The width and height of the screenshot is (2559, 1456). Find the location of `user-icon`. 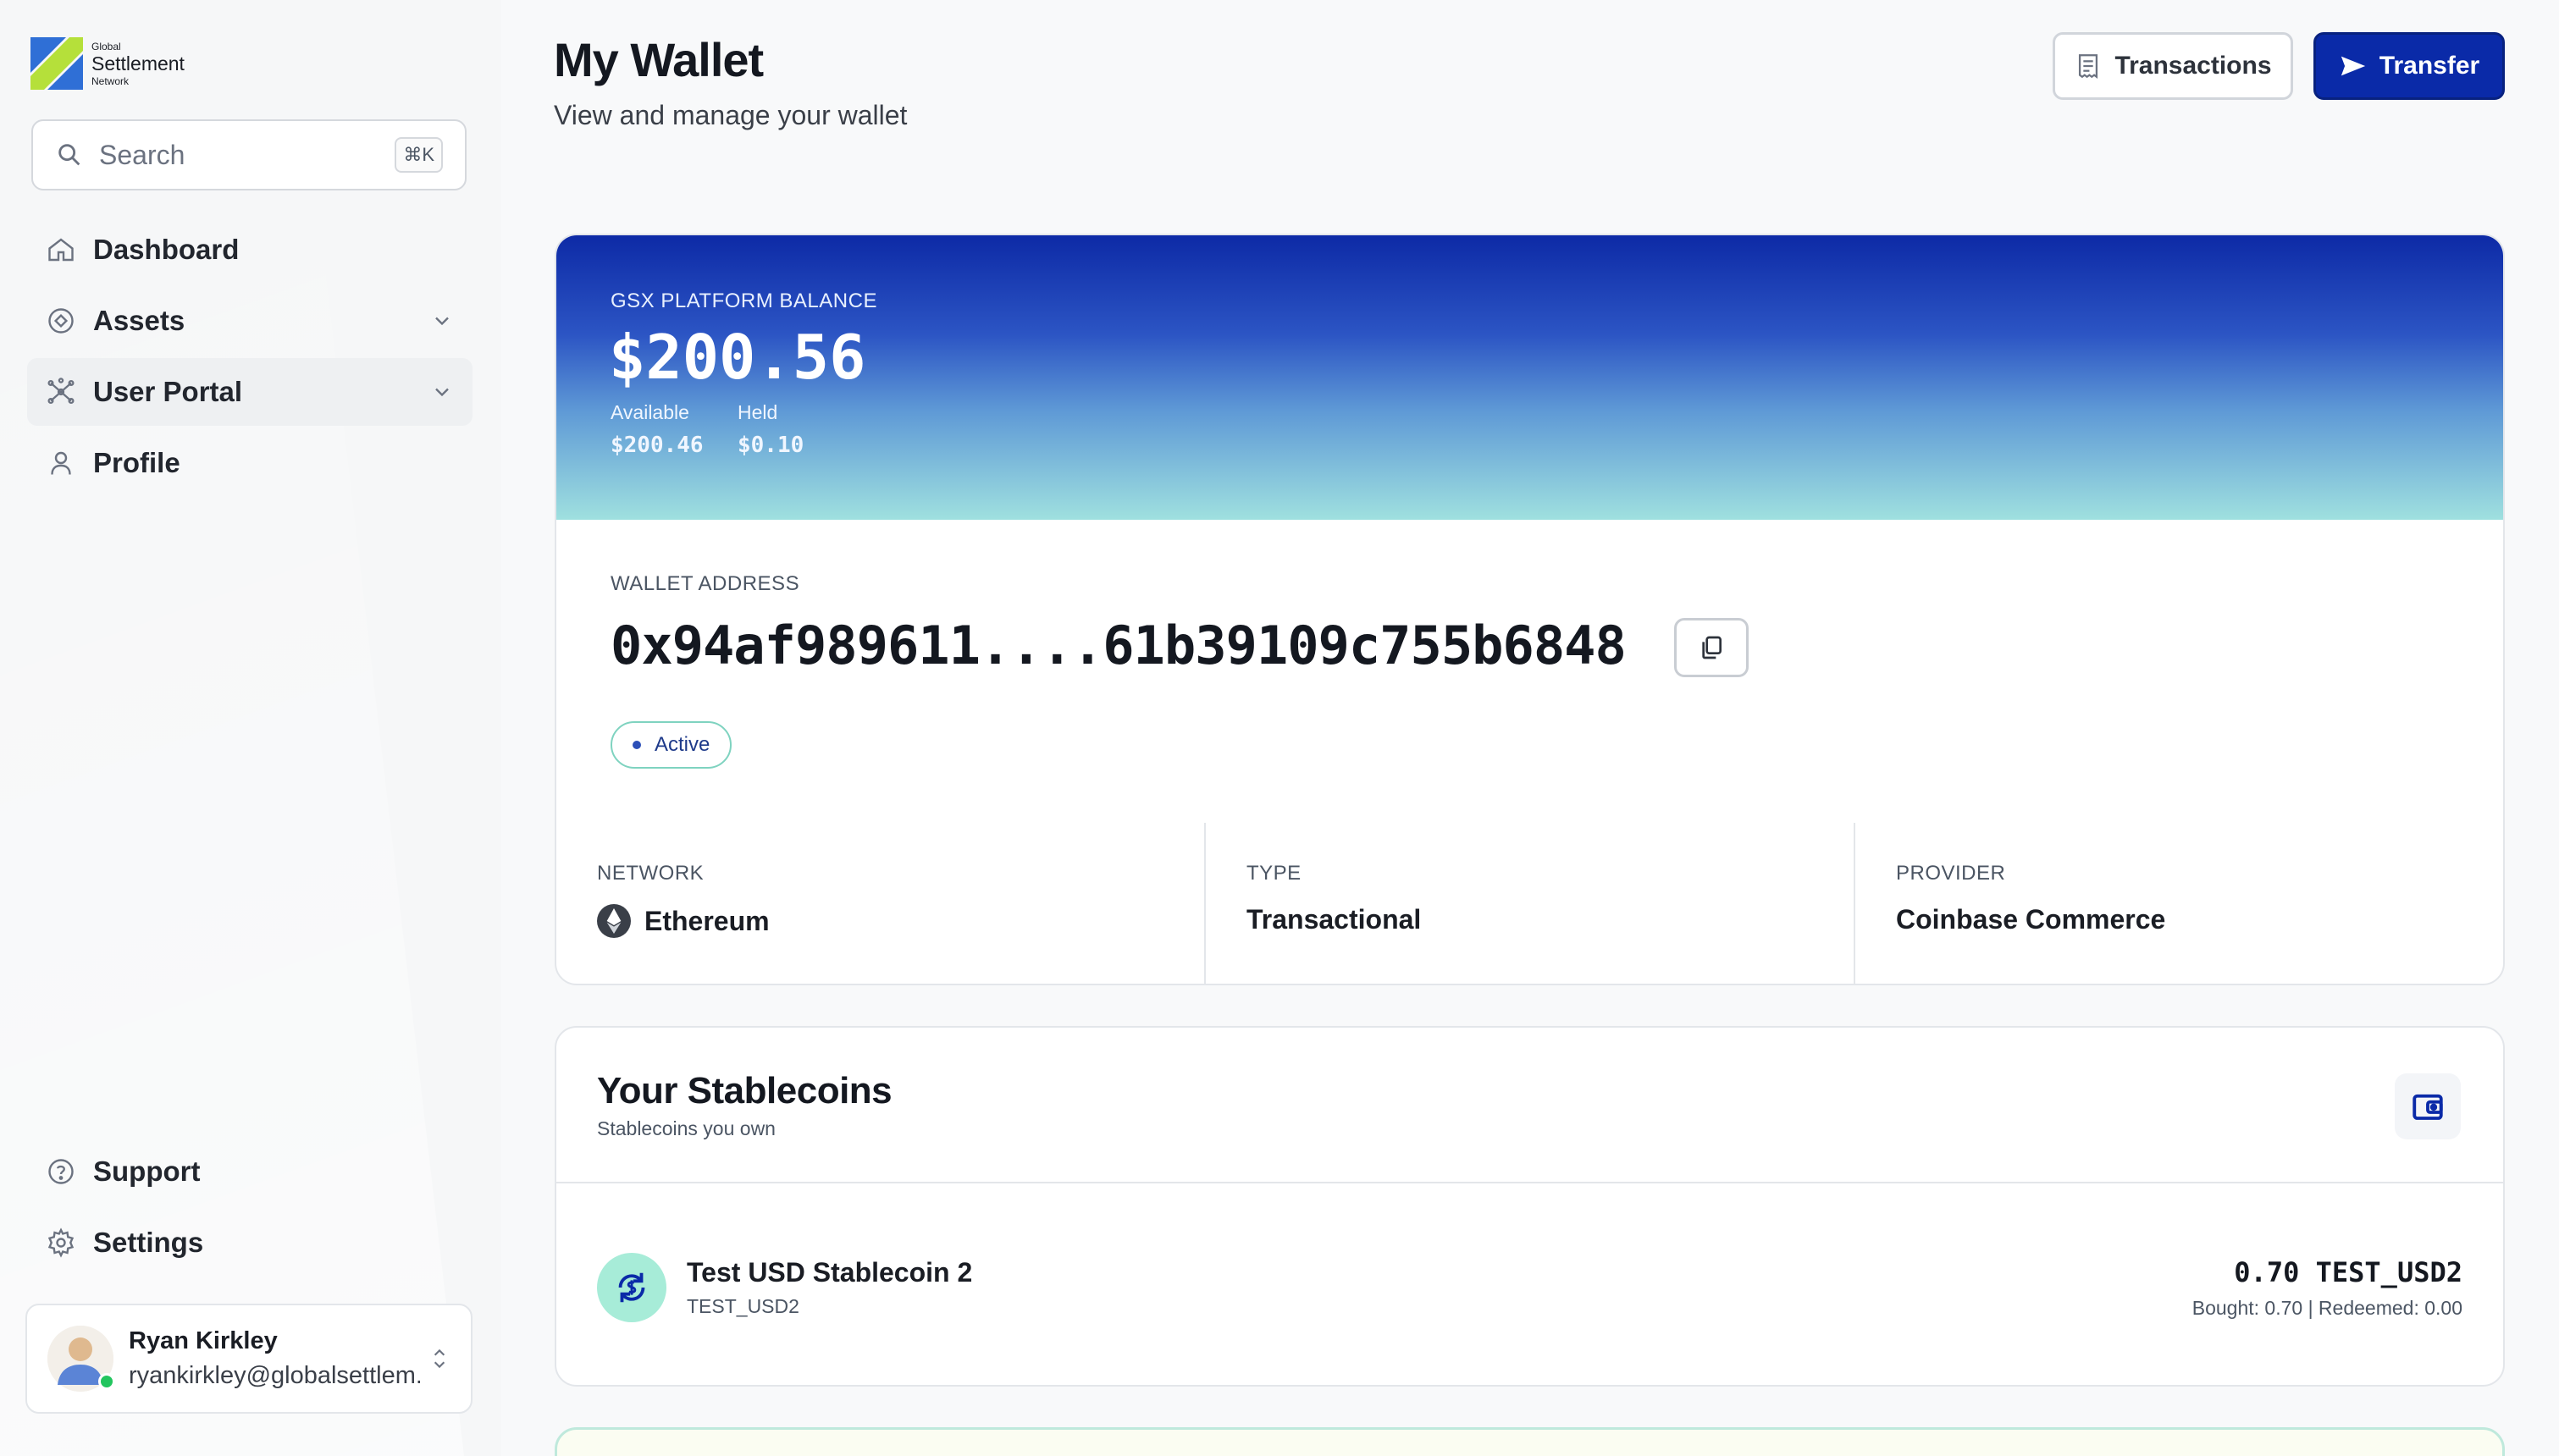

user-icon is located at coordinates (61, 463).